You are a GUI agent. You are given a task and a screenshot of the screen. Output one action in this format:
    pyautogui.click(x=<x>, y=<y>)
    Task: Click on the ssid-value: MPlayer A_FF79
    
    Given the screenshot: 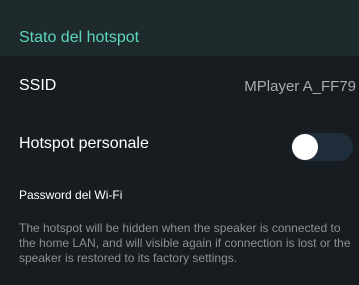 What is the action you would take?
    pyautogui.click(x=300, y=86)
    